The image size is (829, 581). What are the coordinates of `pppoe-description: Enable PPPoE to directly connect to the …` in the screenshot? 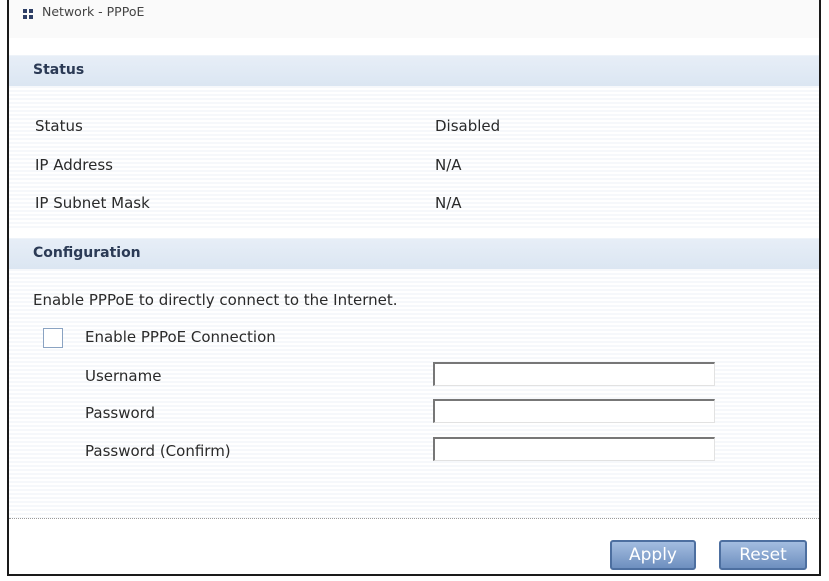 It's located at (215, 300).